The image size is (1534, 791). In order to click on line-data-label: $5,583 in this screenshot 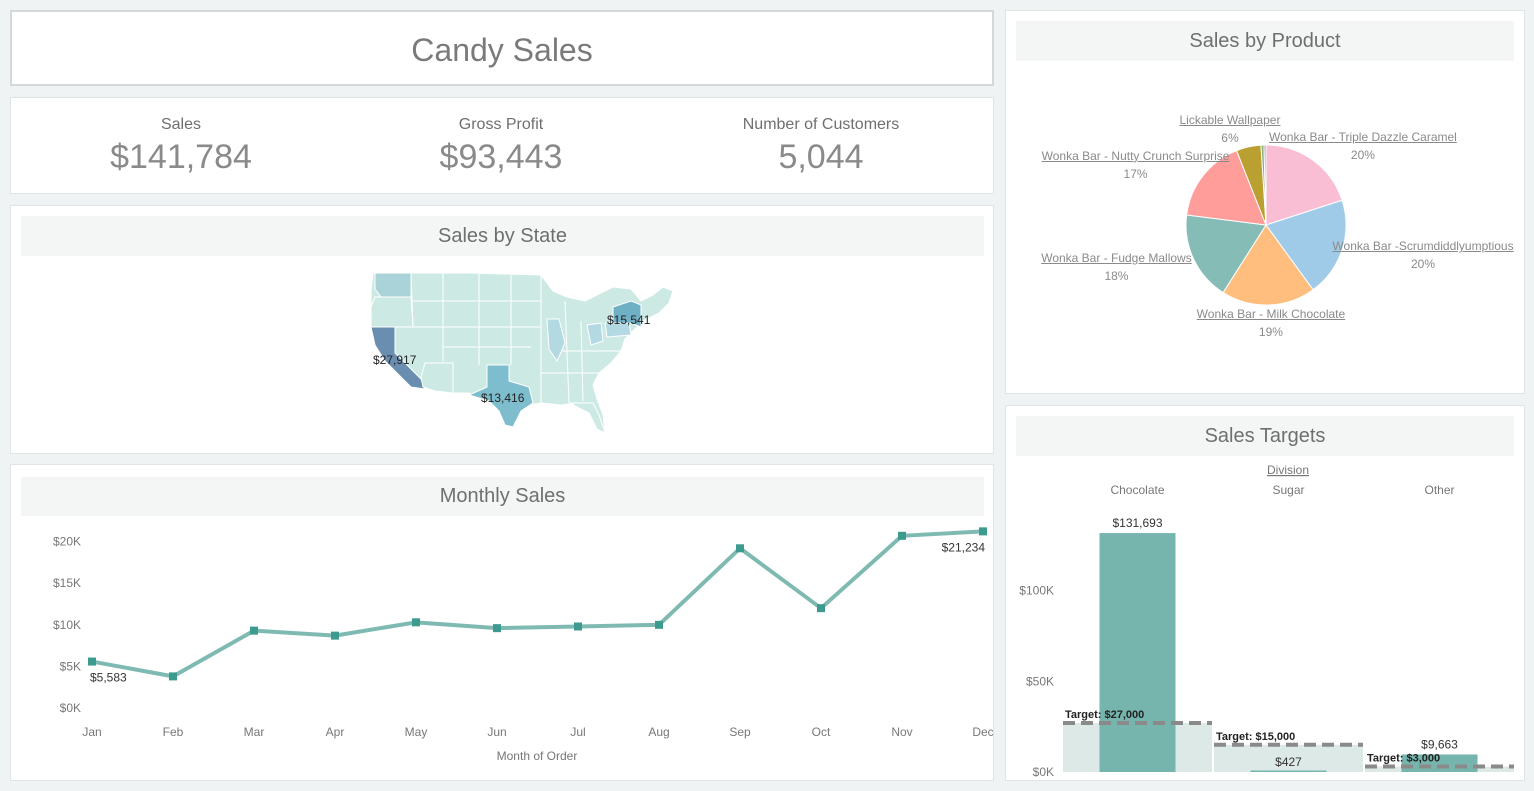, I will do `click(108, 678)`.